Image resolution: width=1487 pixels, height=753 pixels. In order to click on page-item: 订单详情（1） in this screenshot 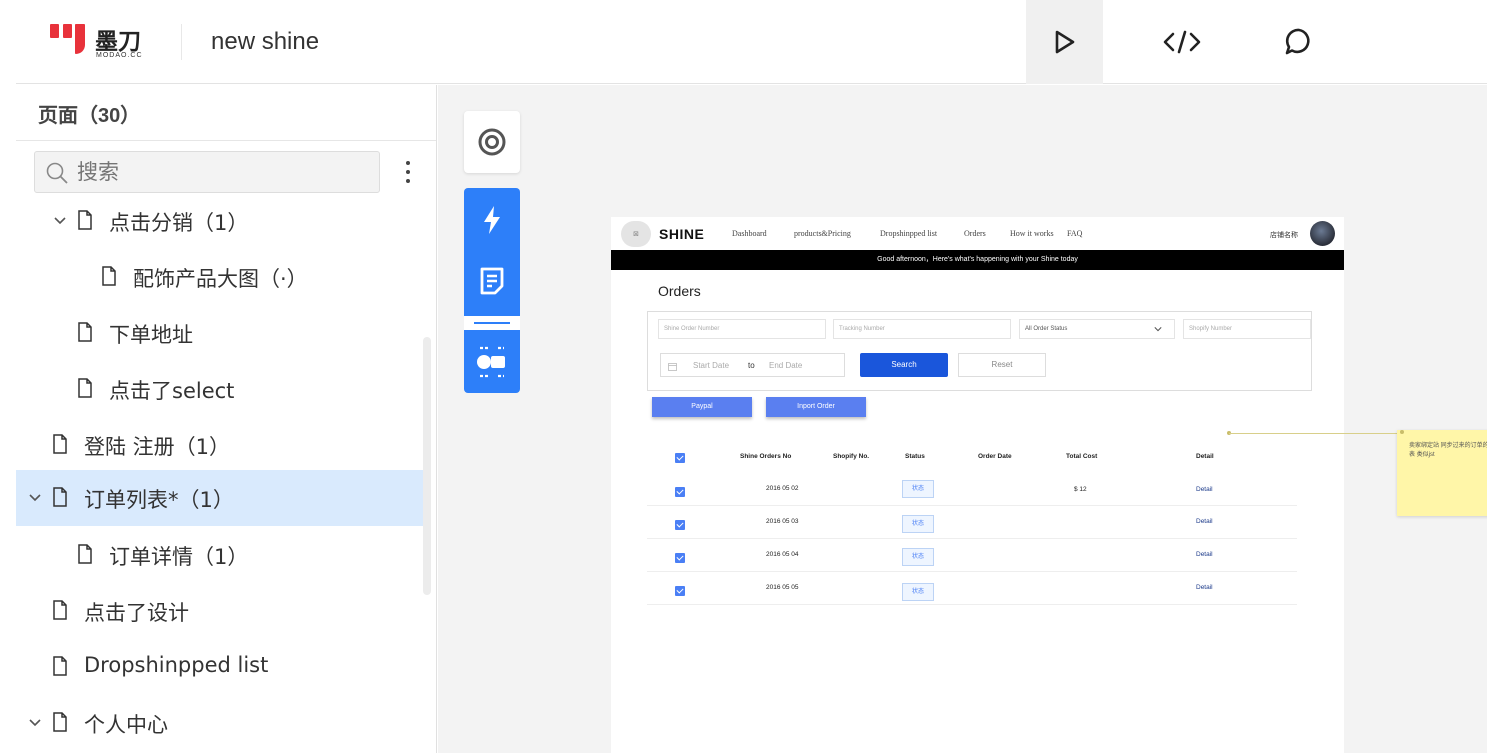, I will do `click(219, 555)`.